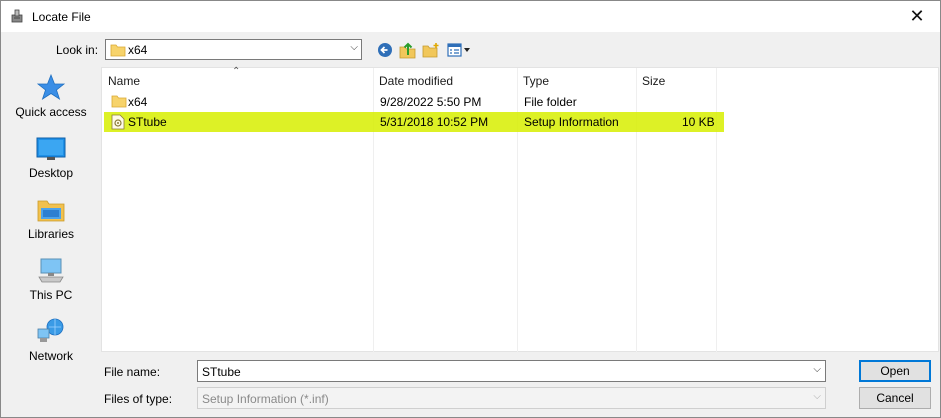 This screenshot has height=418, width=941. I want to click on open-button-label: Open, so click(895, 371).